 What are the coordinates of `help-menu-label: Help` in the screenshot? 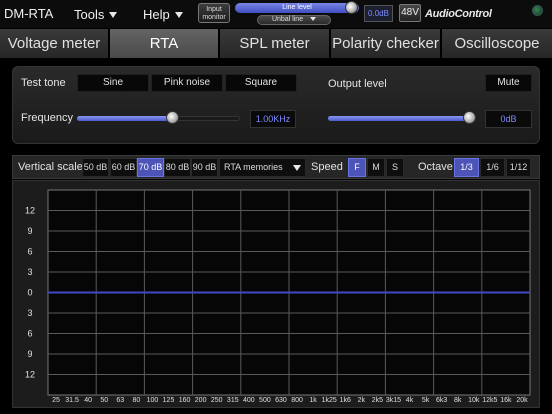 It's located at (156, 14).